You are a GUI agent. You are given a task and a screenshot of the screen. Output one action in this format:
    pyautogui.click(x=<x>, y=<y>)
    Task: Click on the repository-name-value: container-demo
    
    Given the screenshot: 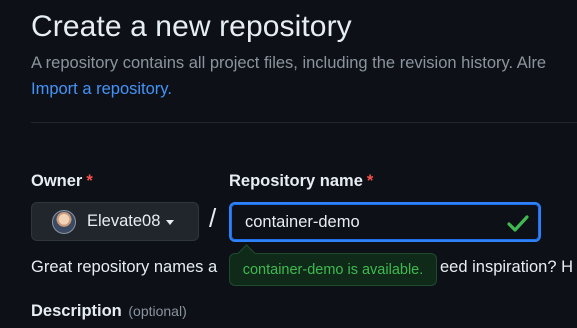 What is the action you would take?
    pyautogui.click(x=302, y=222)
    